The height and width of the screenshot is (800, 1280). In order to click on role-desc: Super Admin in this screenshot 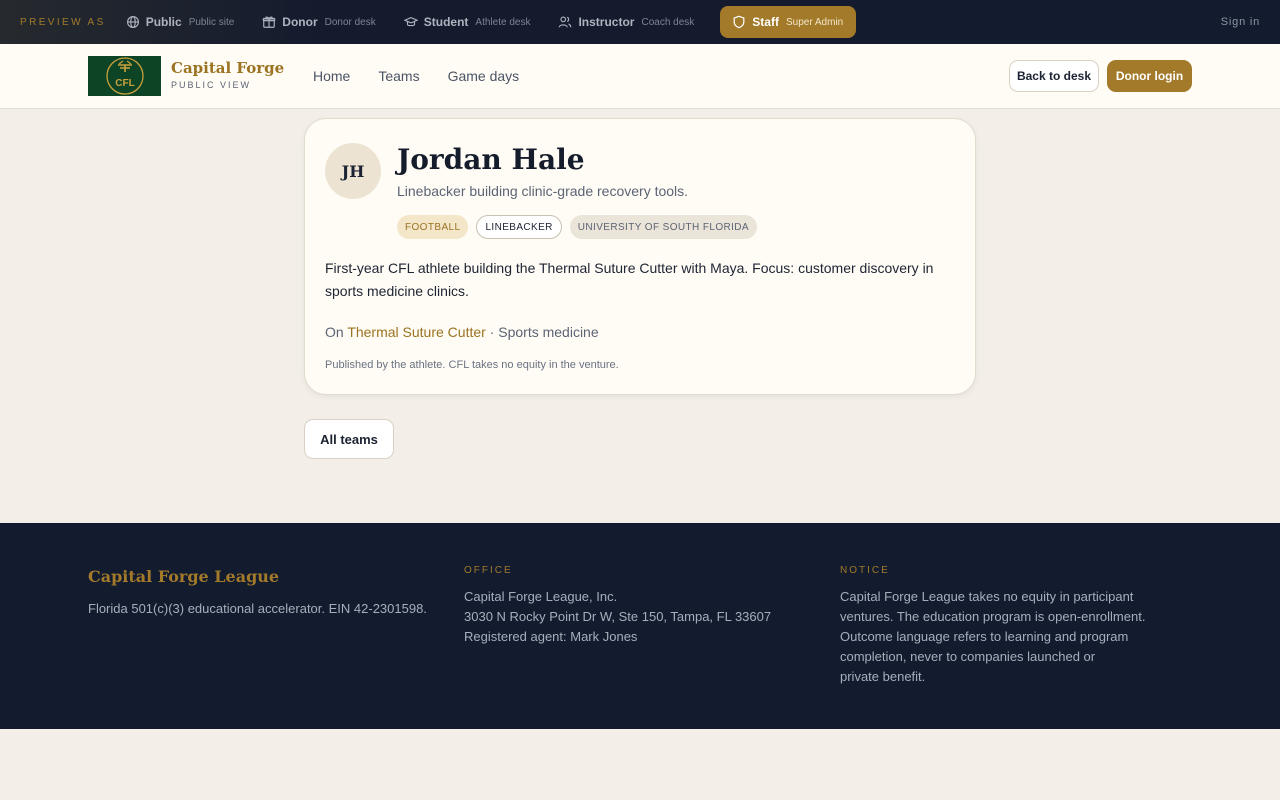, I will do `click(814, 22)`.